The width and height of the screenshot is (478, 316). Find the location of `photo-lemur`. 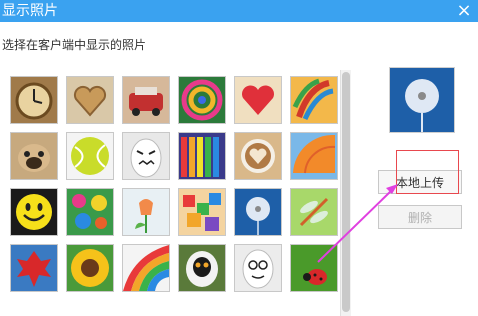

photo-lemur is located at coordinates (202, 268).